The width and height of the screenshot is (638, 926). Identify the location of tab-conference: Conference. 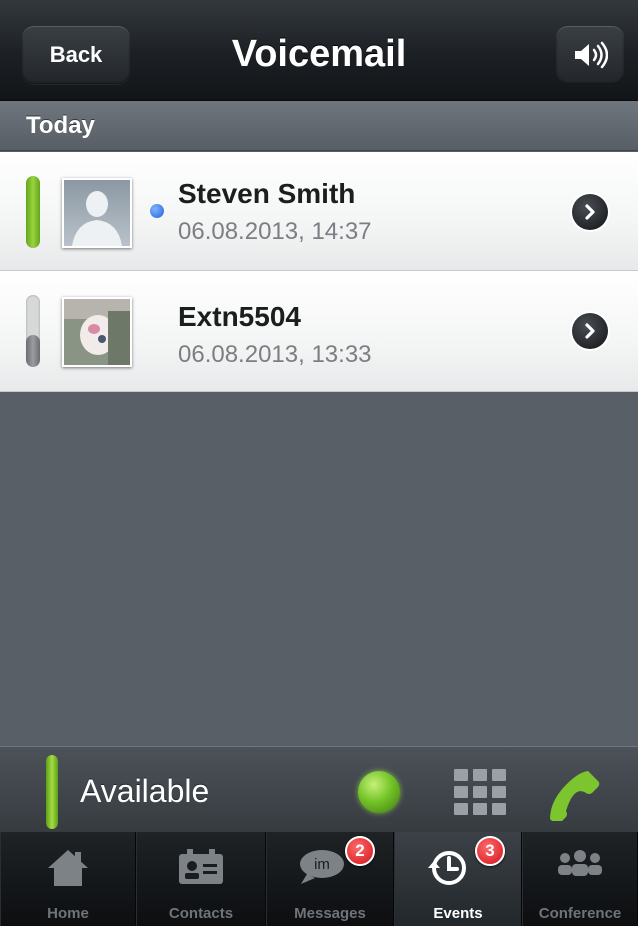
(580, 879).